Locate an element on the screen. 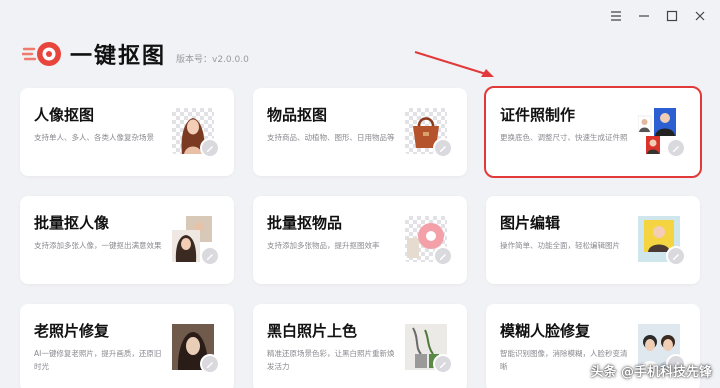 Image resolution: width=720 pixels, height=388 pixels. maximize-icon is located at coordinates (672, 16).